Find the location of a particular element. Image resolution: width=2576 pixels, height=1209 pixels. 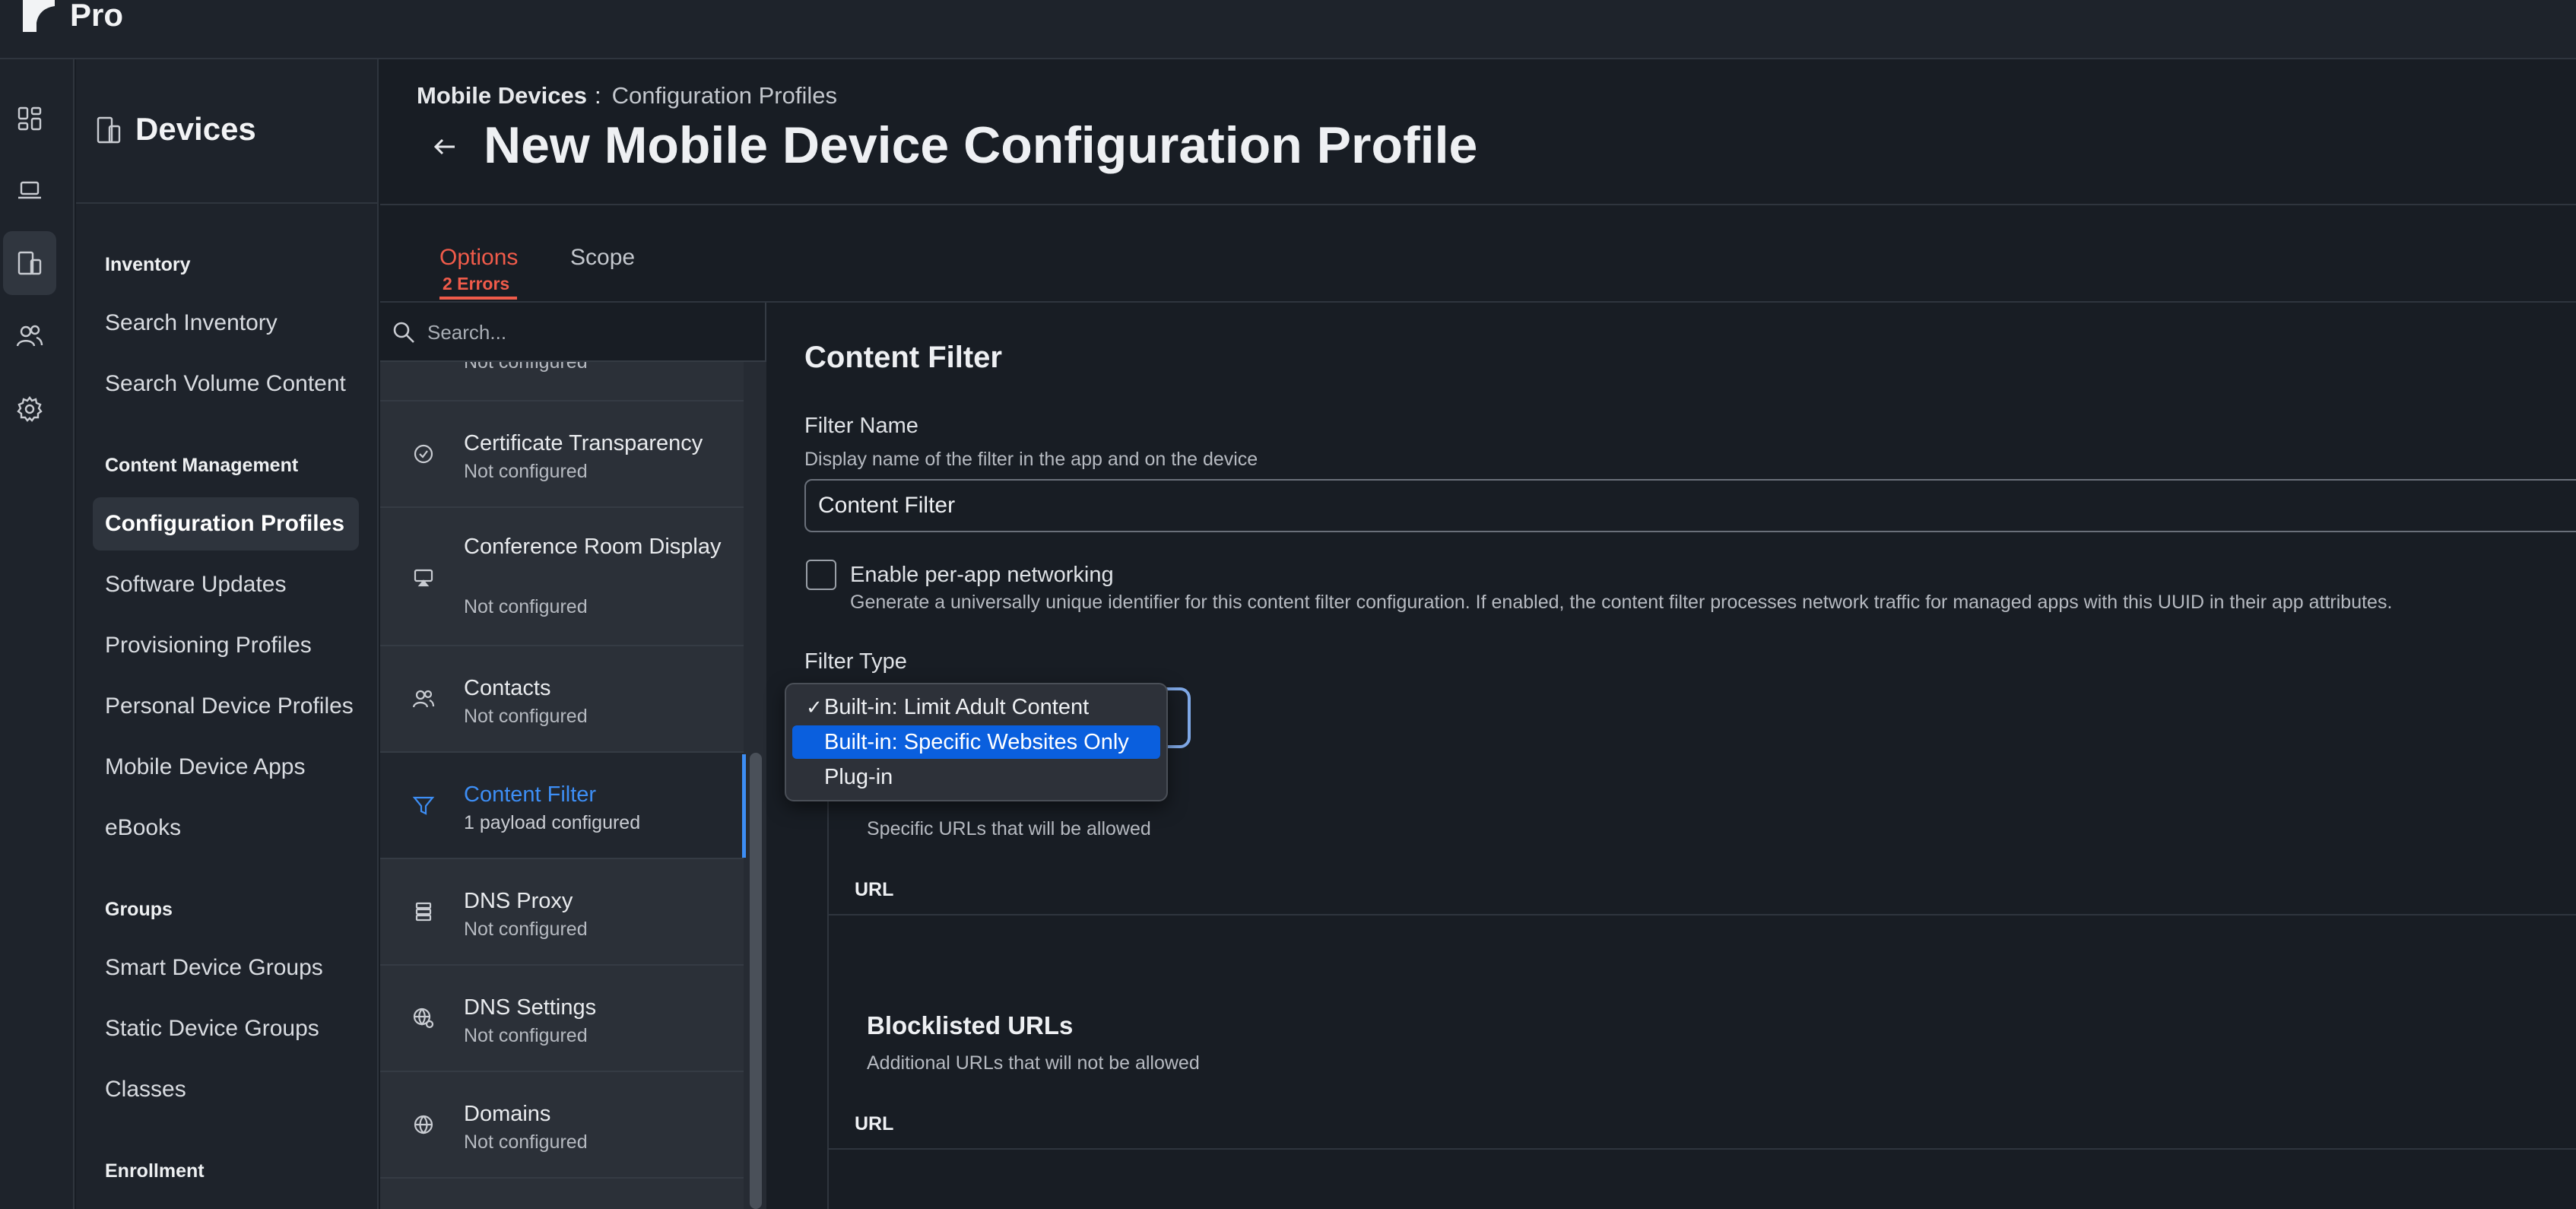

sidebar-item-search-inventory: Search Inventory is located at coordinates (226, 324).